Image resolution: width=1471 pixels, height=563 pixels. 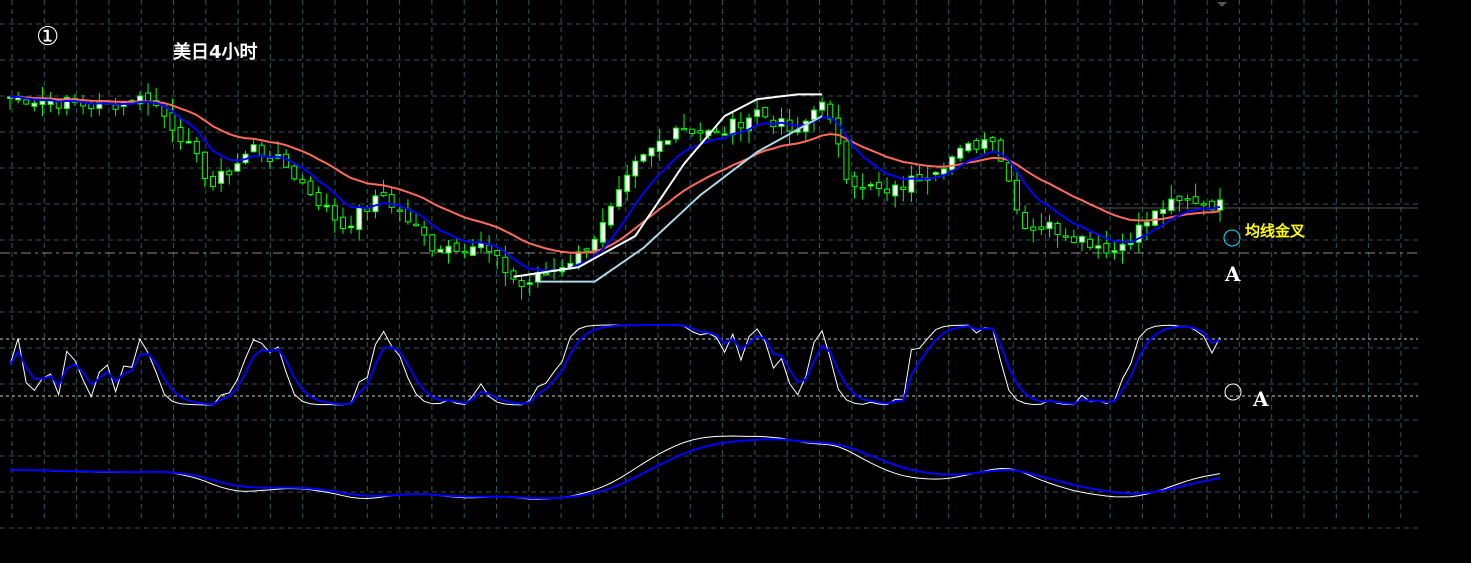 I want to click on cross-circle-icon, so click(x=1232, y=238).